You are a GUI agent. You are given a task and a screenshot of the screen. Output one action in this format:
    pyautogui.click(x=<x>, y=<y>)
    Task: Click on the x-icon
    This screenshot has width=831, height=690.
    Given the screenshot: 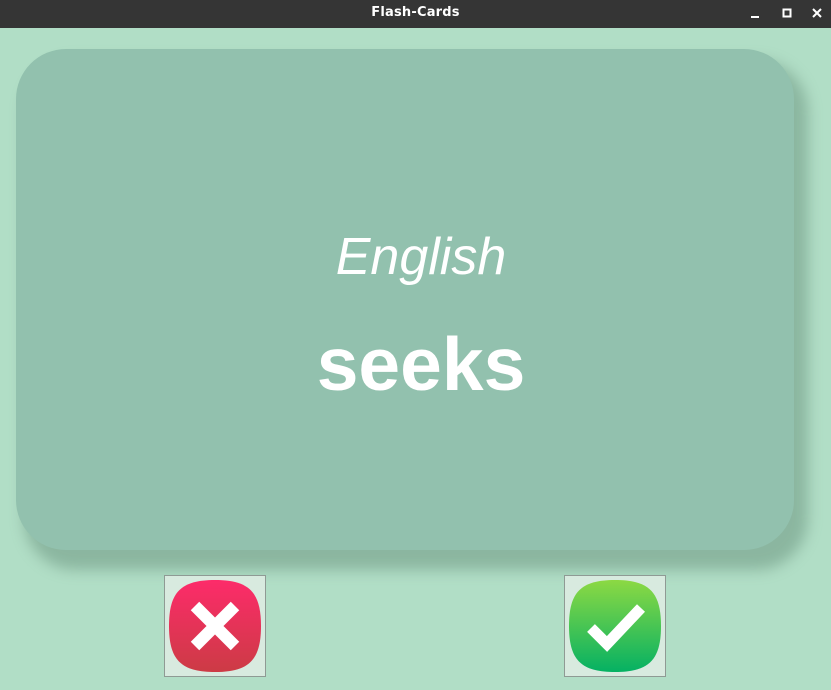 What is the action you would take?
    pyautogui.click(x=215, y=626)
    